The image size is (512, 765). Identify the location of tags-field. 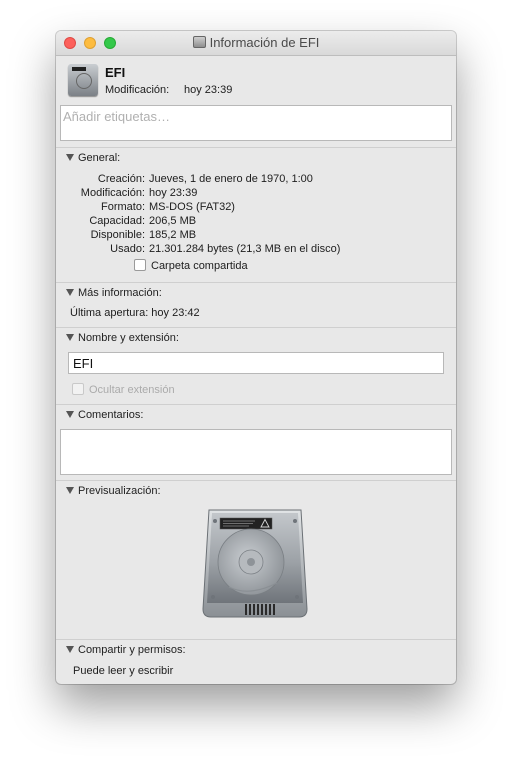
(256, 123).